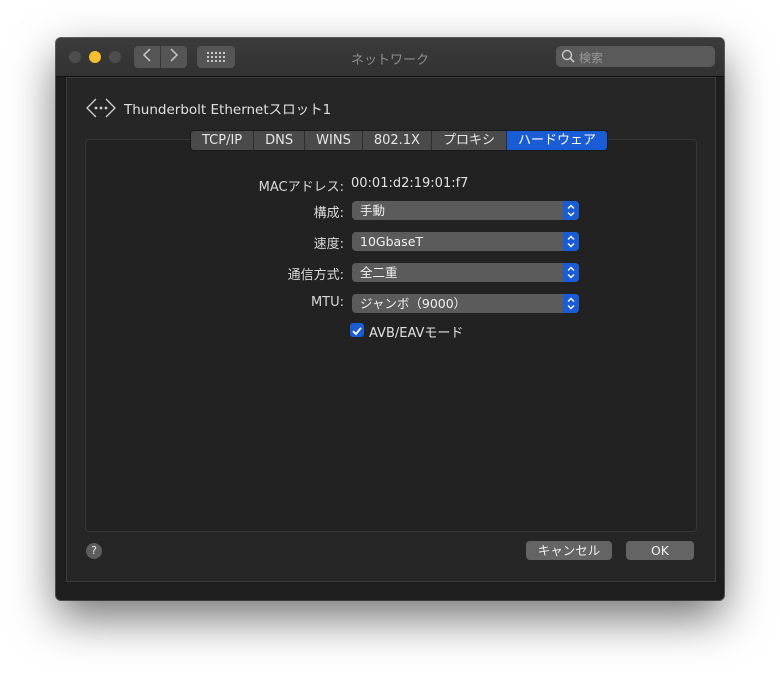  I want to click on tab-tcpip: TCP/IP, so click(223, 140).